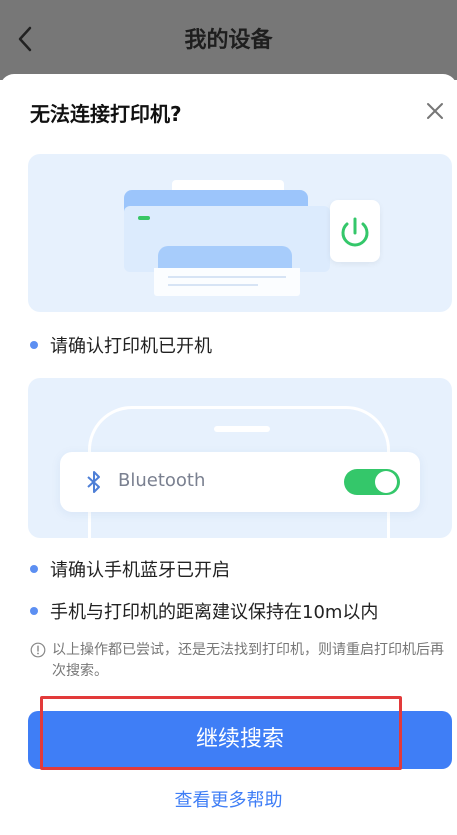  I want to click on check-item-bluetooth-on: 请确认手机蓝牙已开启, so click(130, 569).